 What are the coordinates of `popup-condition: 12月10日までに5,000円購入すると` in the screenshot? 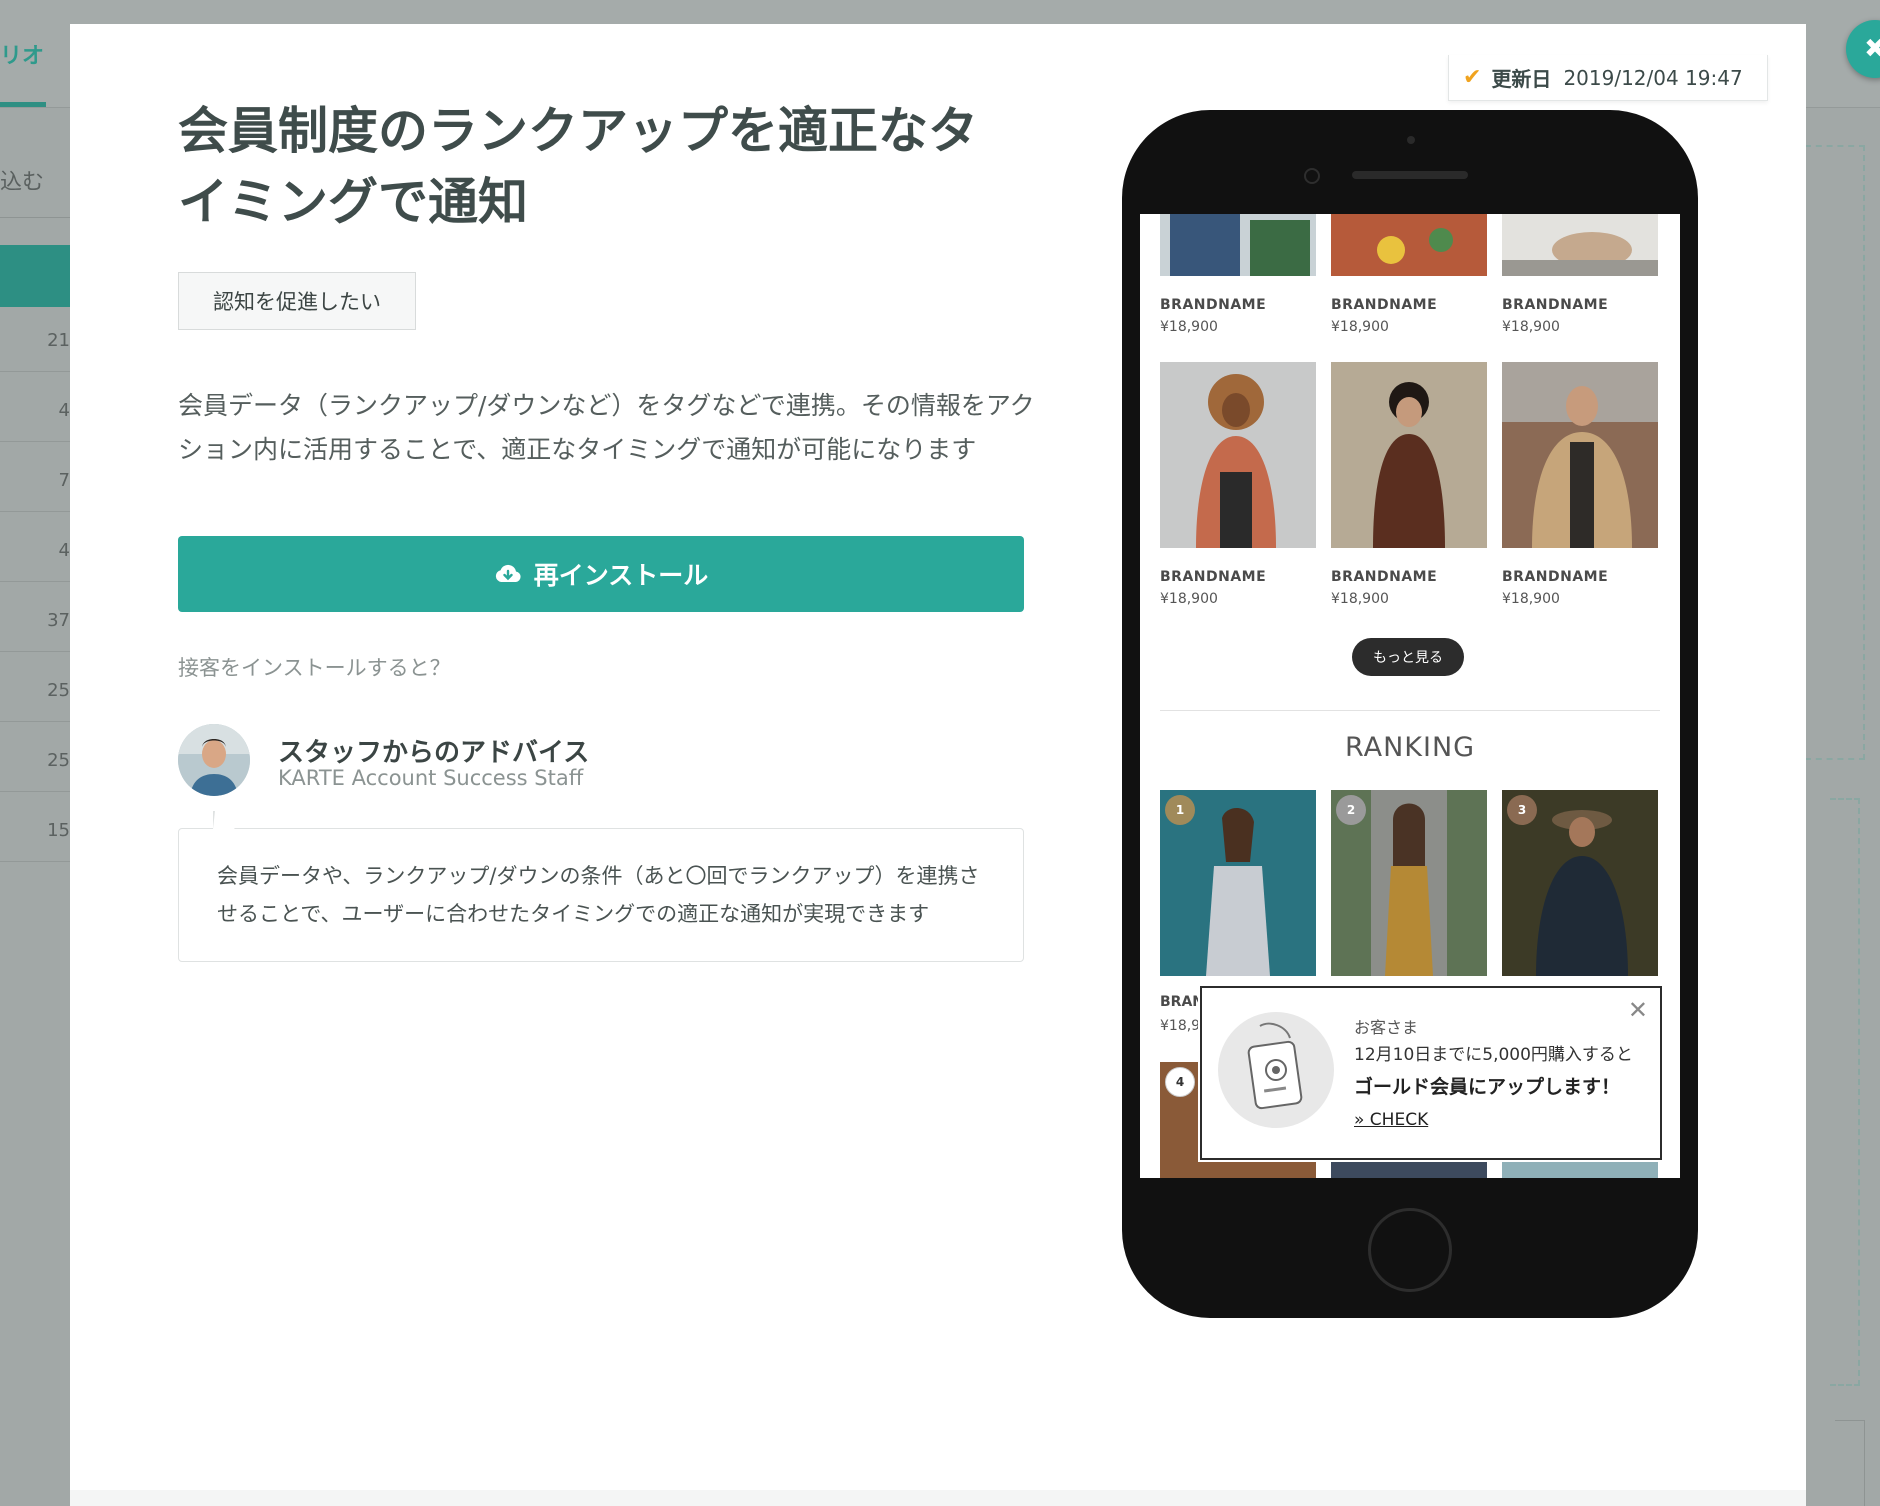 It's located at (1493, 1055).